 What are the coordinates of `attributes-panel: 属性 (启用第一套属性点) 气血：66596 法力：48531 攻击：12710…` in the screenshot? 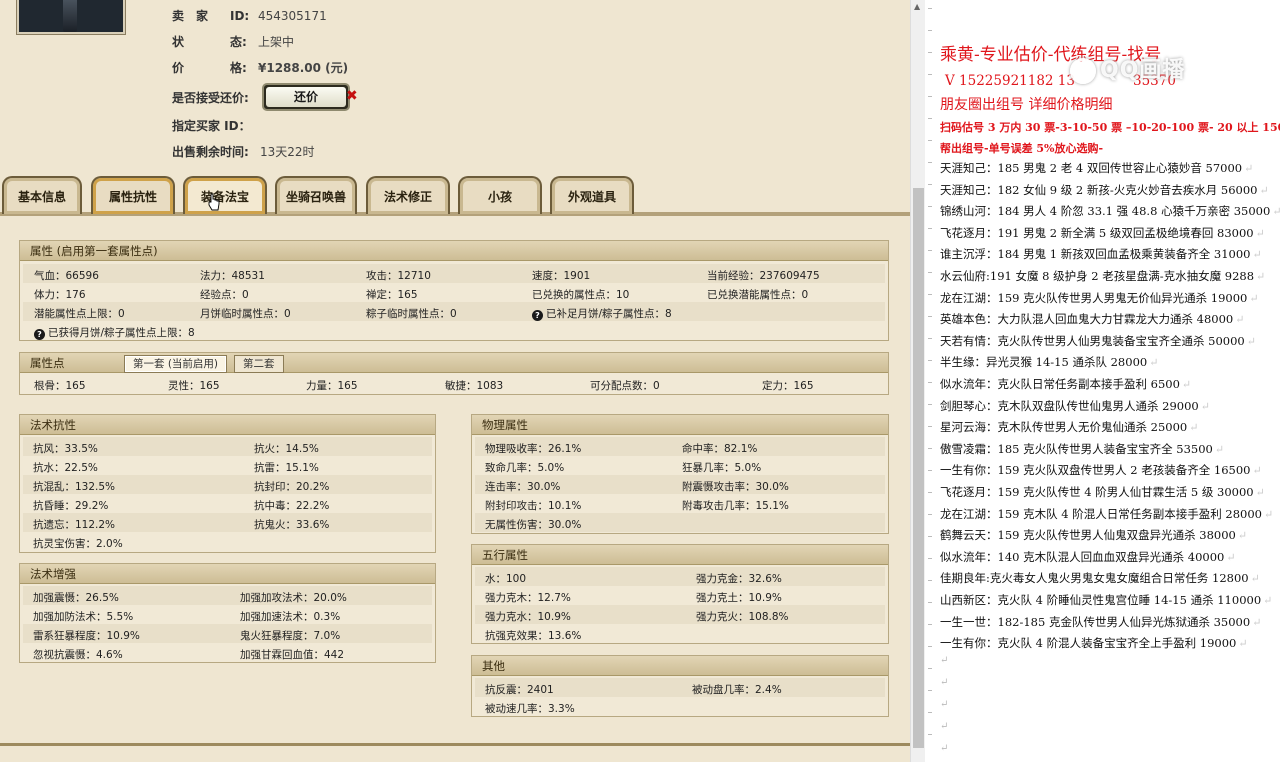 It's located at (454, 290).